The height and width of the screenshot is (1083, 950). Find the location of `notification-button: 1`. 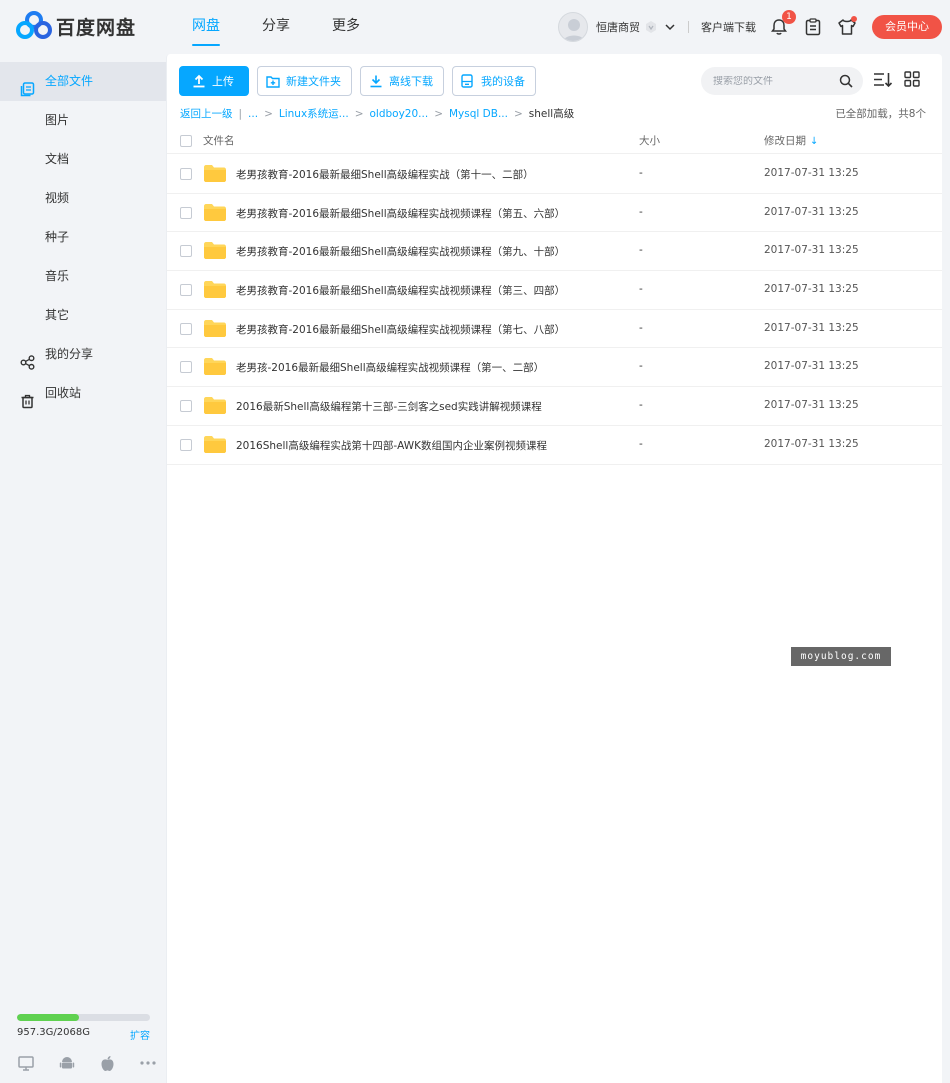

notification-button: 1 is located at coordinates (782, 24).